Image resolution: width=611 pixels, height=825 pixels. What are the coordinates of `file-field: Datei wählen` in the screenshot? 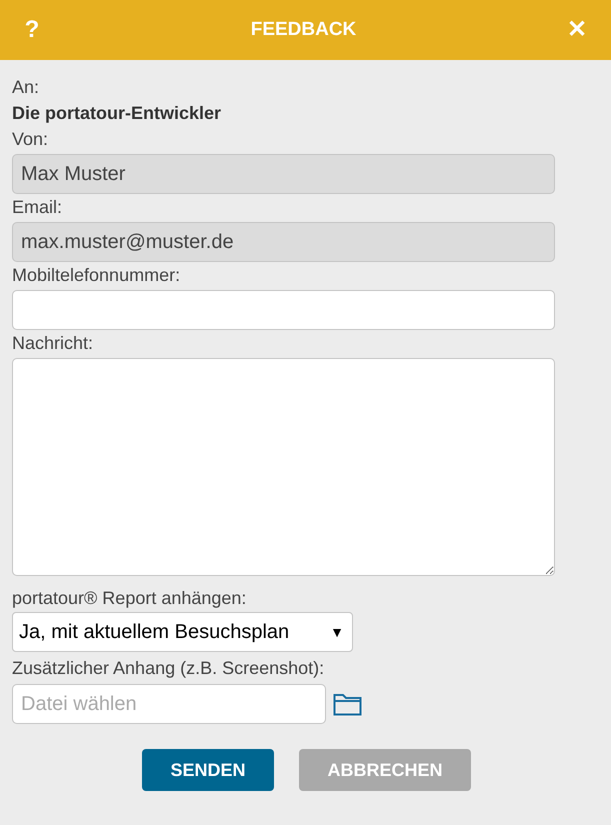 It's located at (169, 704).